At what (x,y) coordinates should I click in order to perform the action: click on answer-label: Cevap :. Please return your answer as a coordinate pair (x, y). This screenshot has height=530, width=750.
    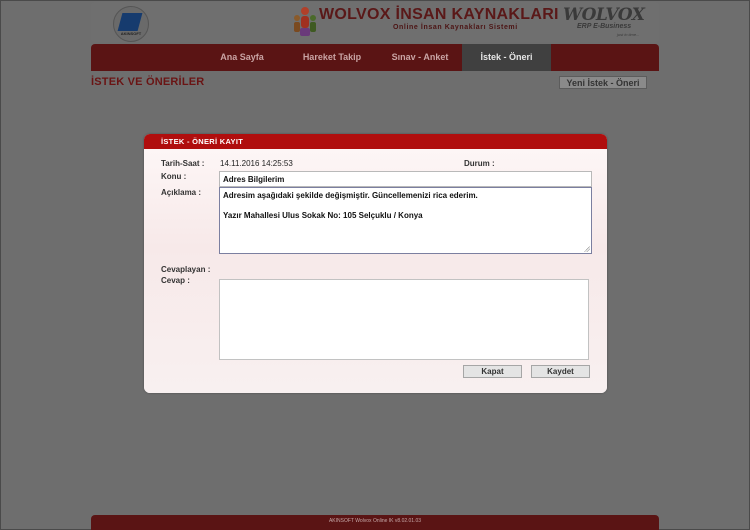
    Looking at the image, I should click on (175, 280).